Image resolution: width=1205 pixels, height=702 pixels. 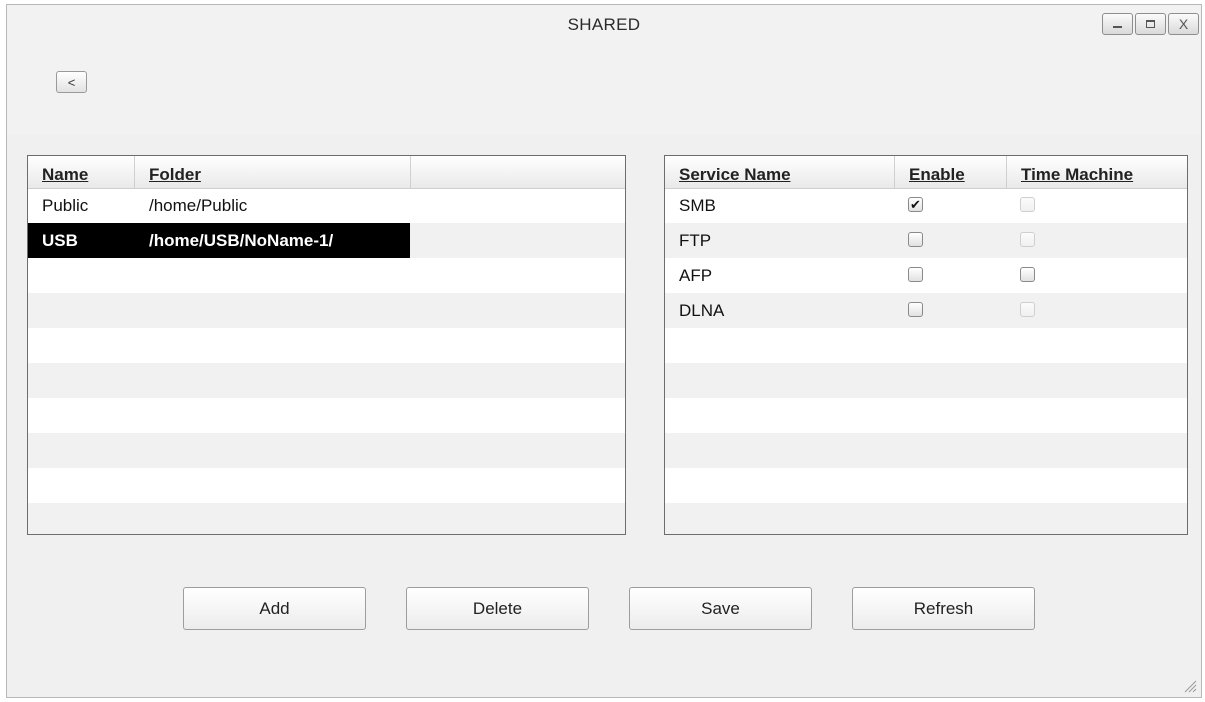 What do you see at coordinates (518, 172) in the screenshot?
I see `column-header-empty` at bounding box center [518, 172].